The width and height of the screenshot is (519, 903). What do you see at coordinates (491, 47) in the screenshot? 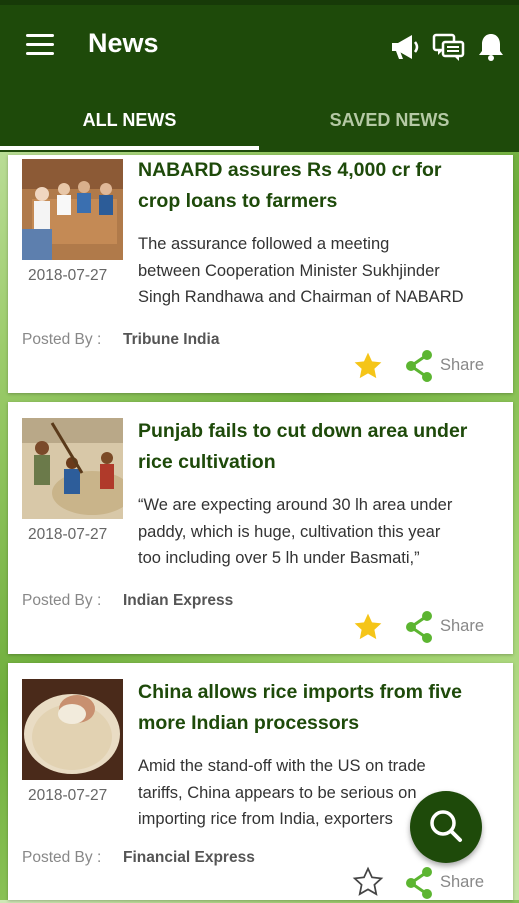
I see `bell-icon` at bounding box center [491, 47].